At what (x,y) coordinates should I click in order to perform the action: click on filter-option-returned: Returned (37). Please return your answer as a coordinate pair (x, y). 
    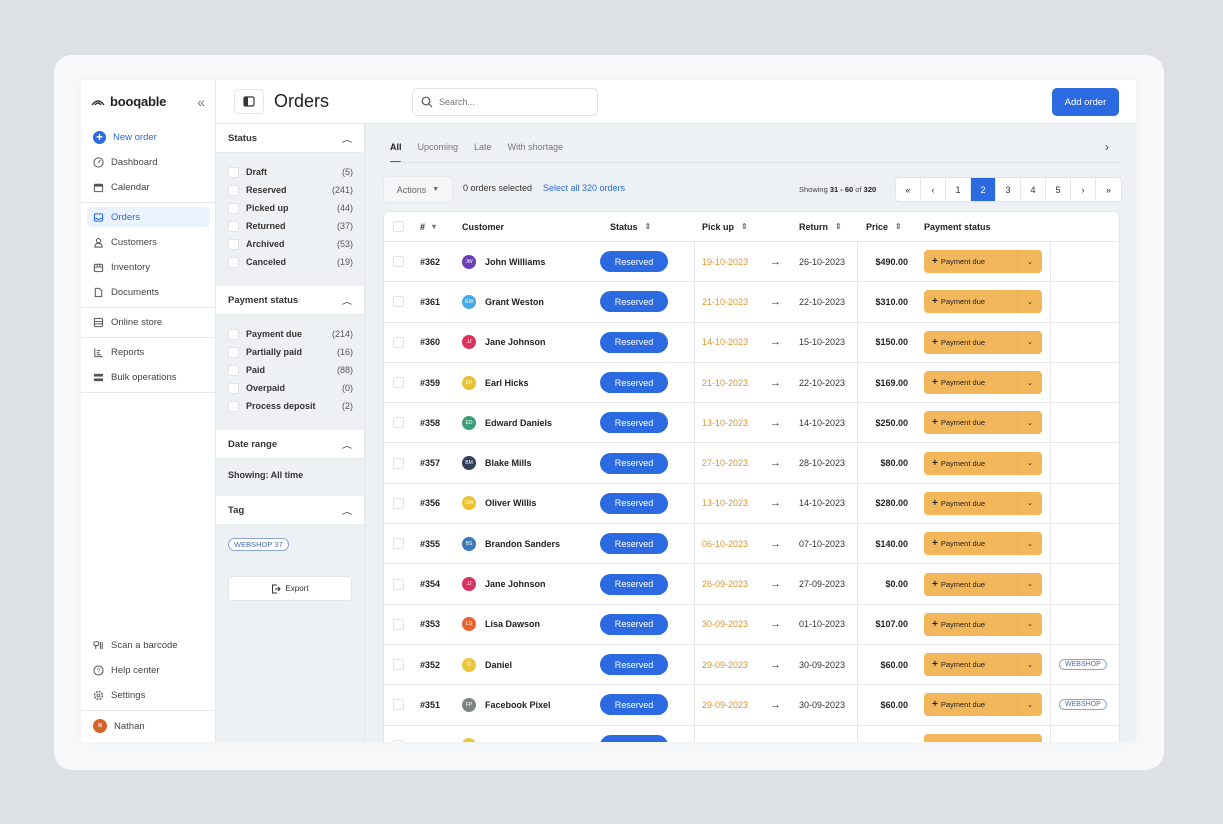
    Looking at the image, I should click on (290, 226).